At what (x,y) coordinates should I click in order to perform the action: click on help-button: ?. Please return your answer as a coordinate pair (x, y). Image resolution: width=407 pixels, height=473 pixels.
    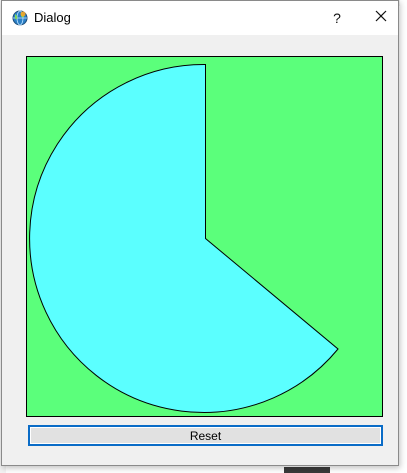
    Looking at the image, I should click on (337, 18).